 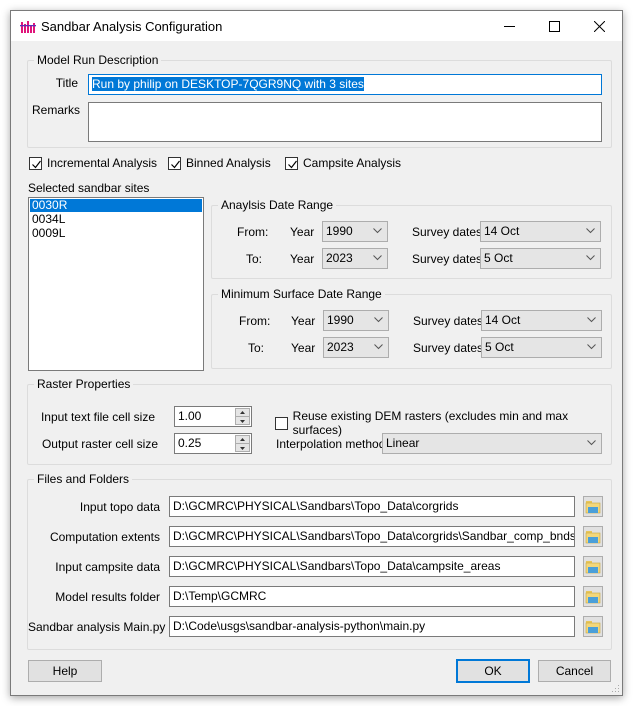 I want to click on interpolation-select: Linear, so click(x=492, y=443).